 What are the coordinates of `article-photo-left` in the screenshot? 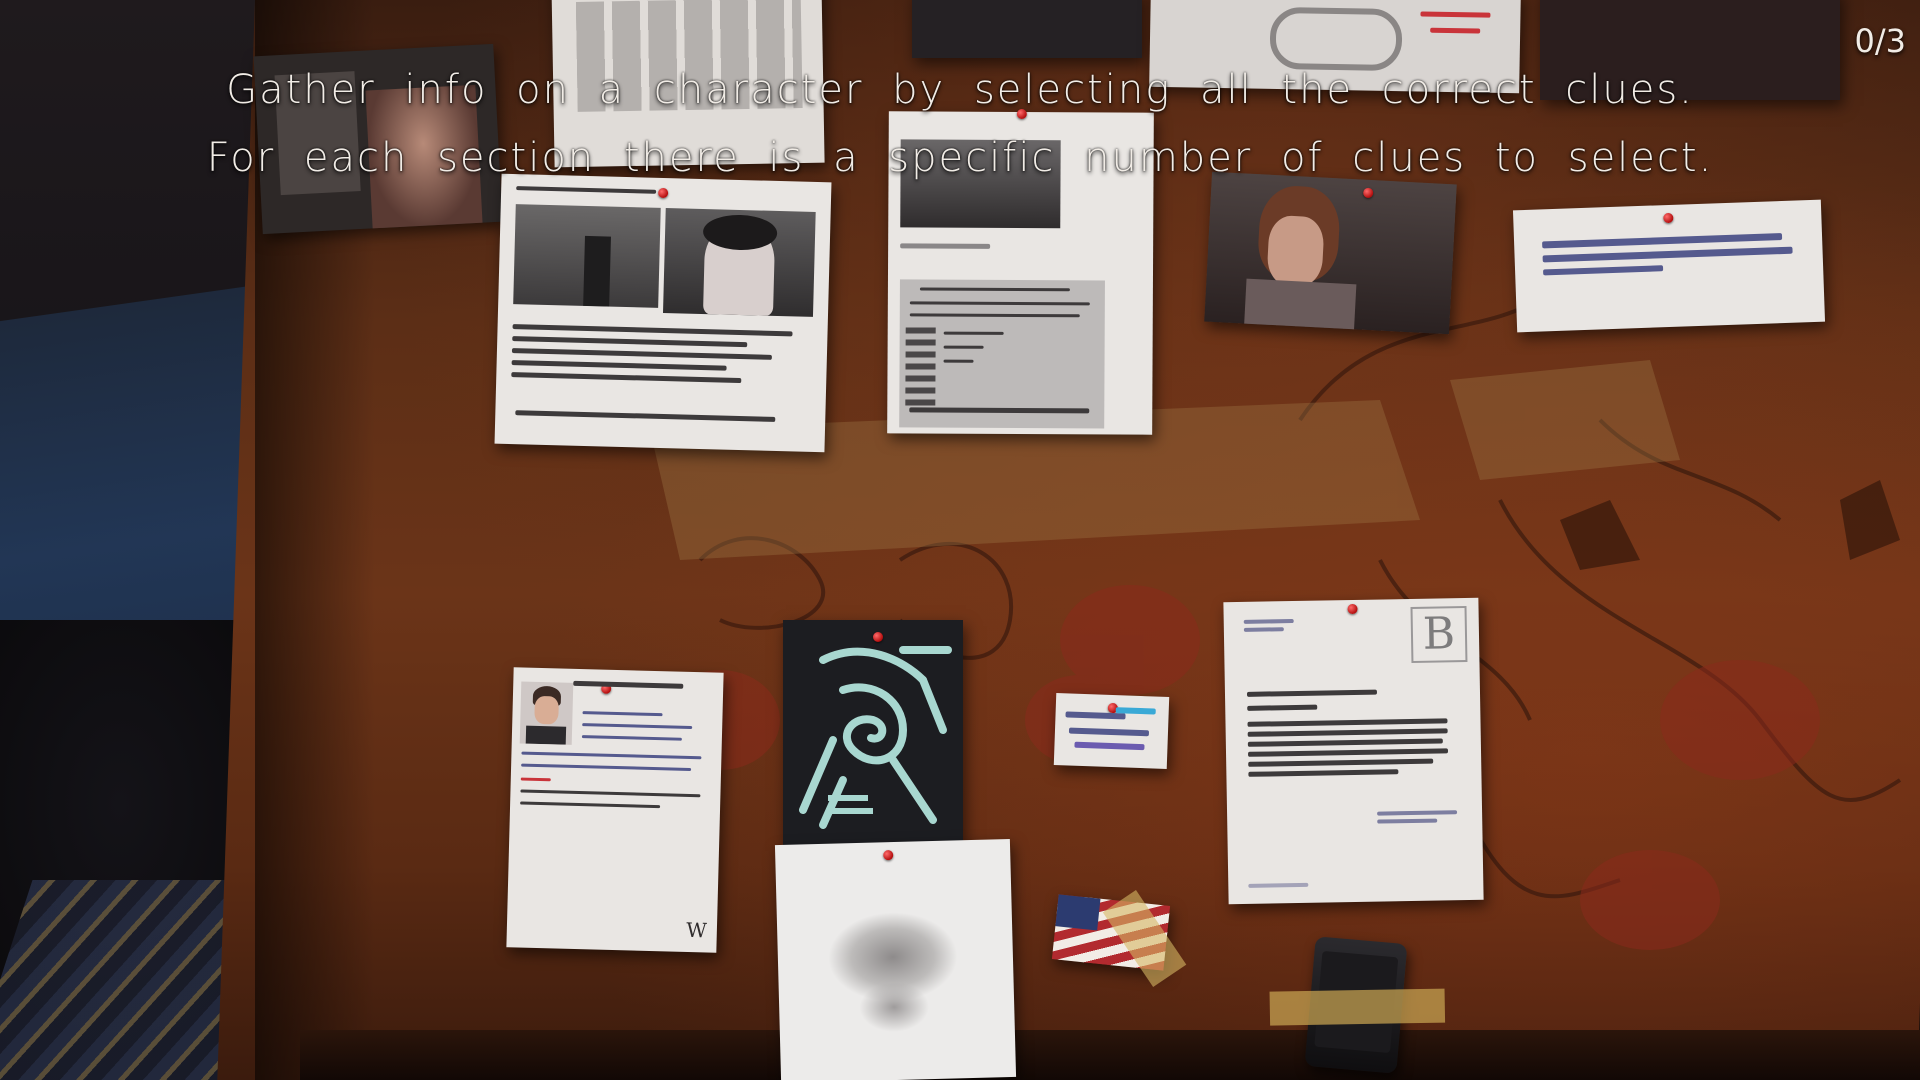 It's located at (587, 256).